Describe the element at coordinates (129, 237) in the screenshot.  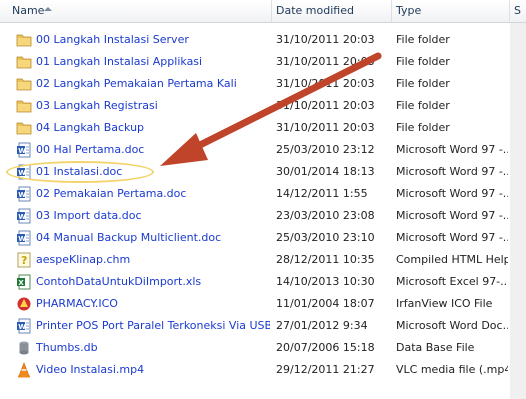
I see `file-name: 04 Manual Backup Multiclient.doc` at that location.